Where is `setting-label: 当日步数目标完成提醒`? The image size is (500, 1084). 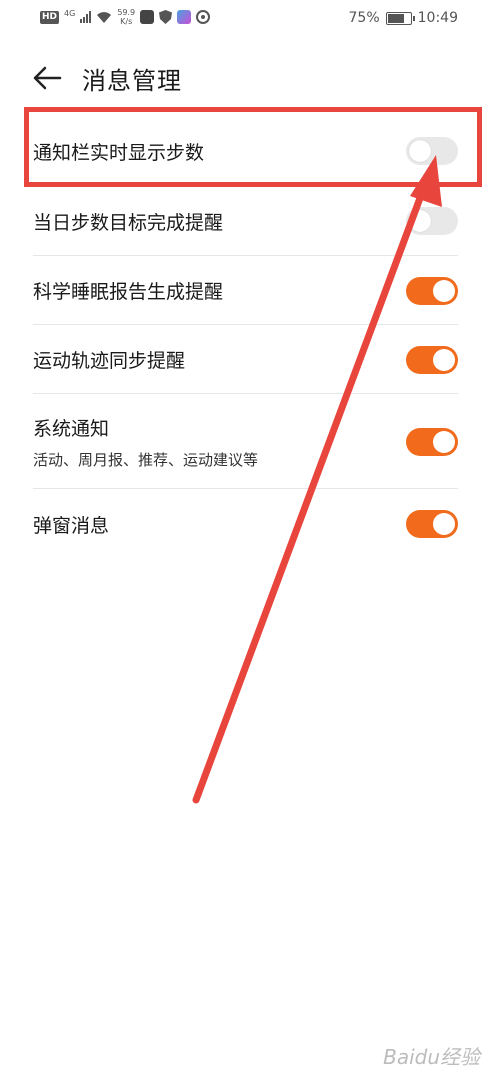 setting-label: 当日步数目标完成提醒 is located at coordinates (128, 222).